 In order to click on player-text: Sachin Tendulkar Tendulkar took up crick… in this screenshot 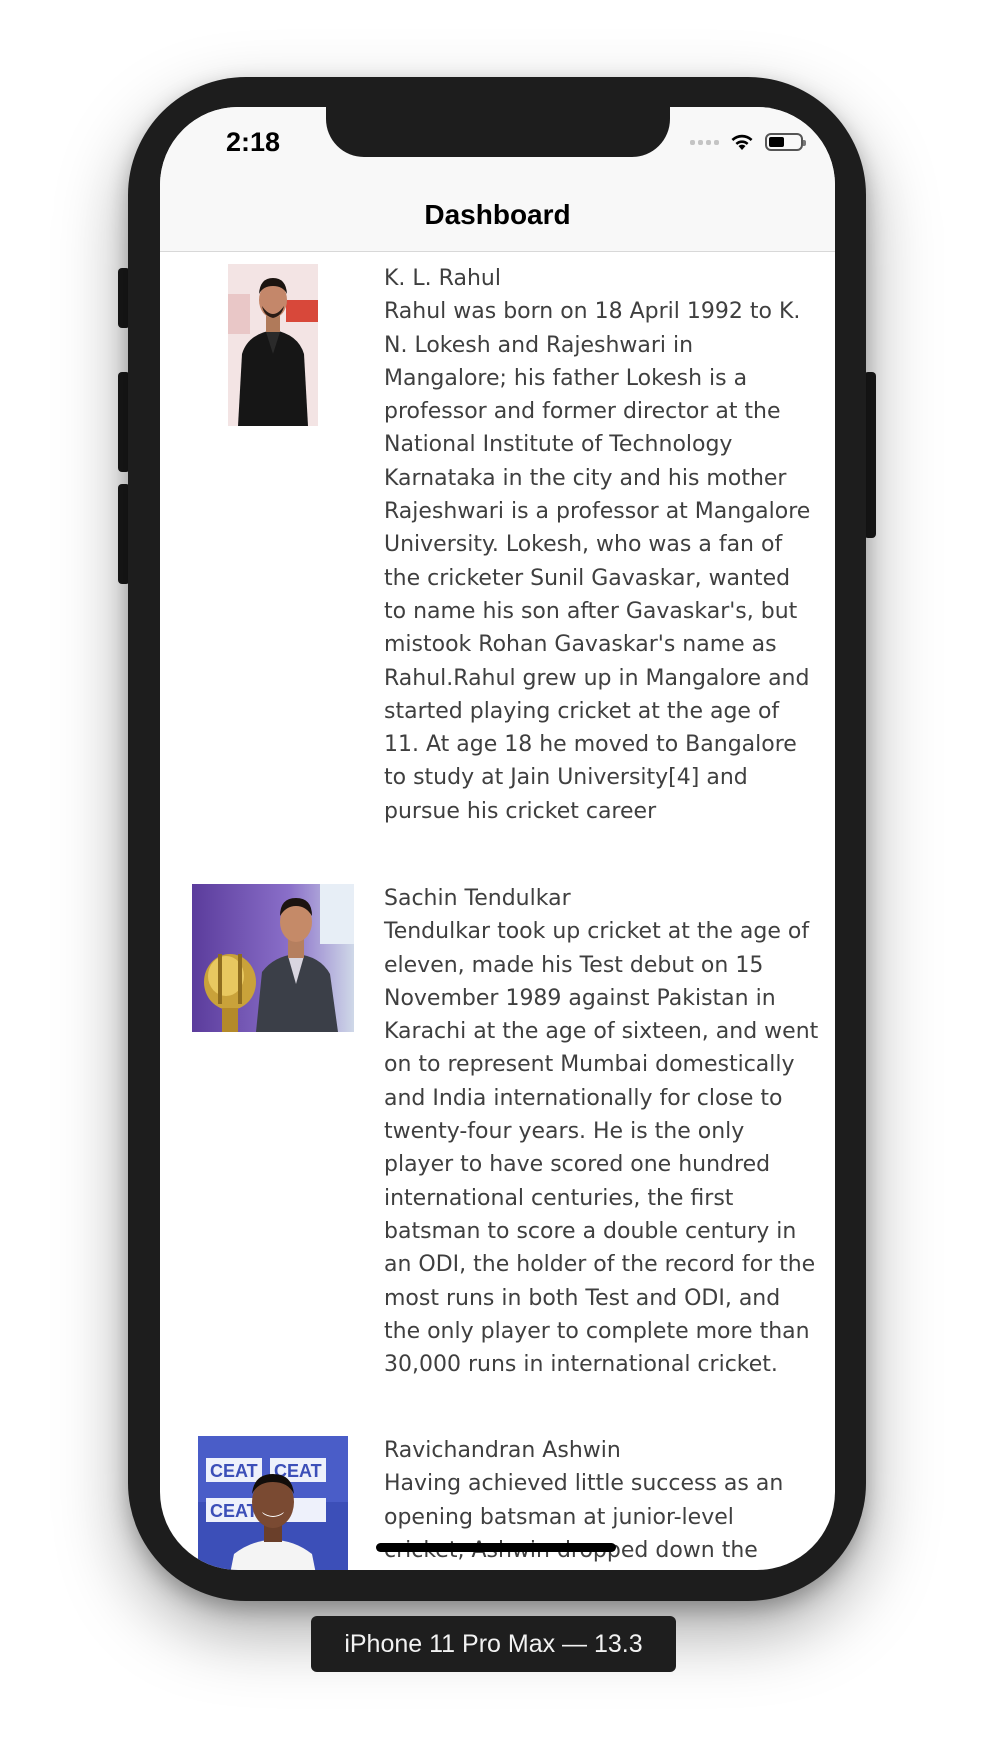, I will do `click(601, 1131)`.